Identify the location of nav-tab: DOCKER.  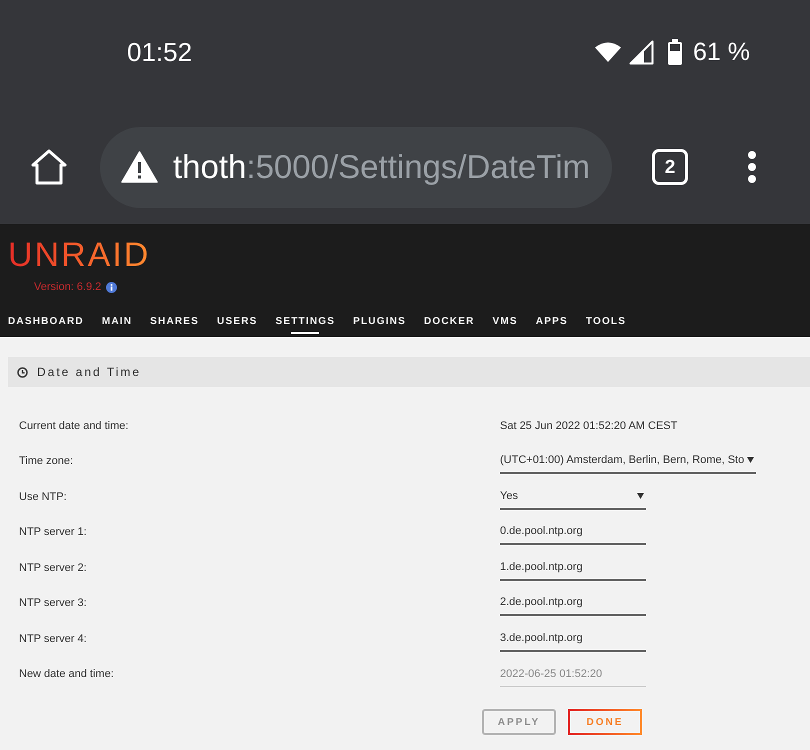
(449, 324).